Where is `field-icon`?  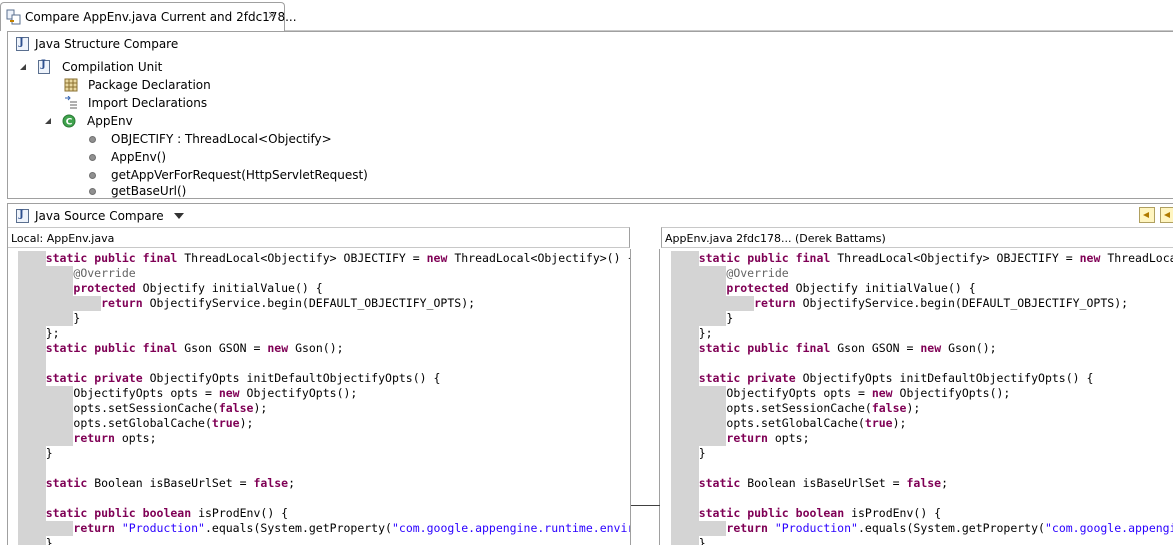
field-icon is located at coordinates (92, 139).